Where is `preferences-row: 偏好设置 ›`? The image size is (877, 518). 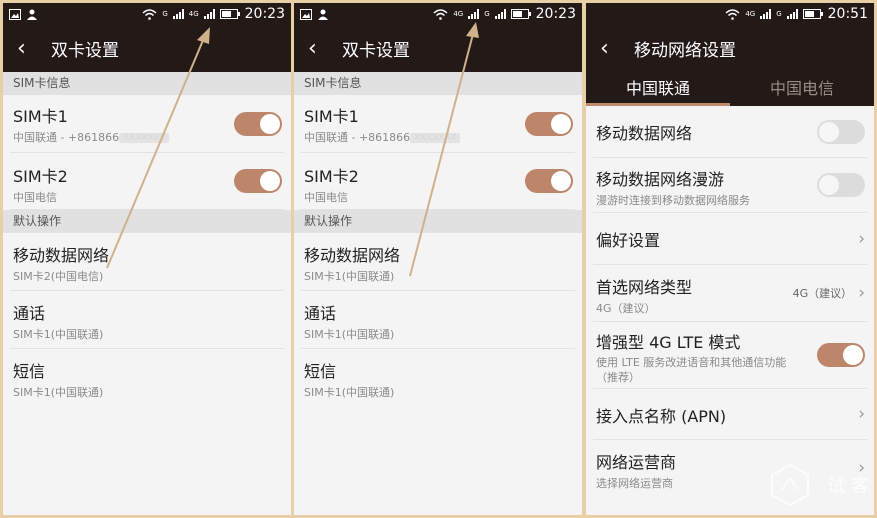 preferences-row: 偏好设置 › is located at coordinates (730, 239).